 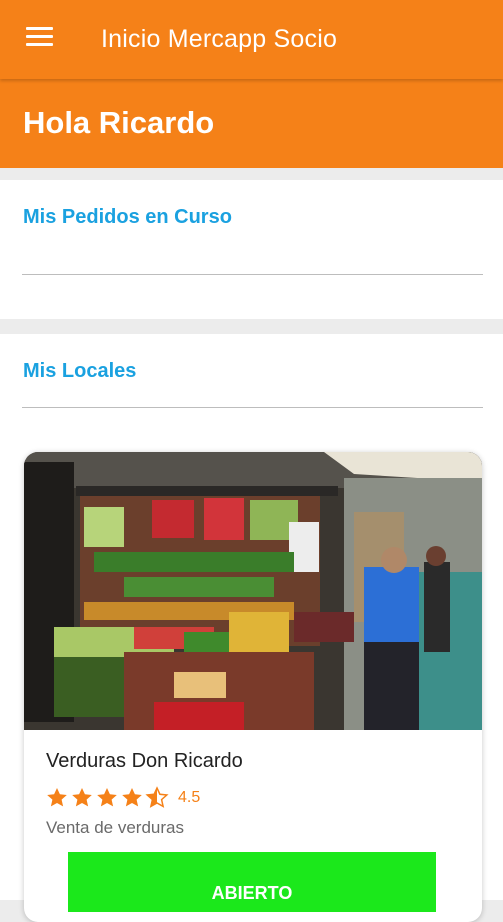 I want to click on hamburger-menu-icon, so click(x=39, y=37).